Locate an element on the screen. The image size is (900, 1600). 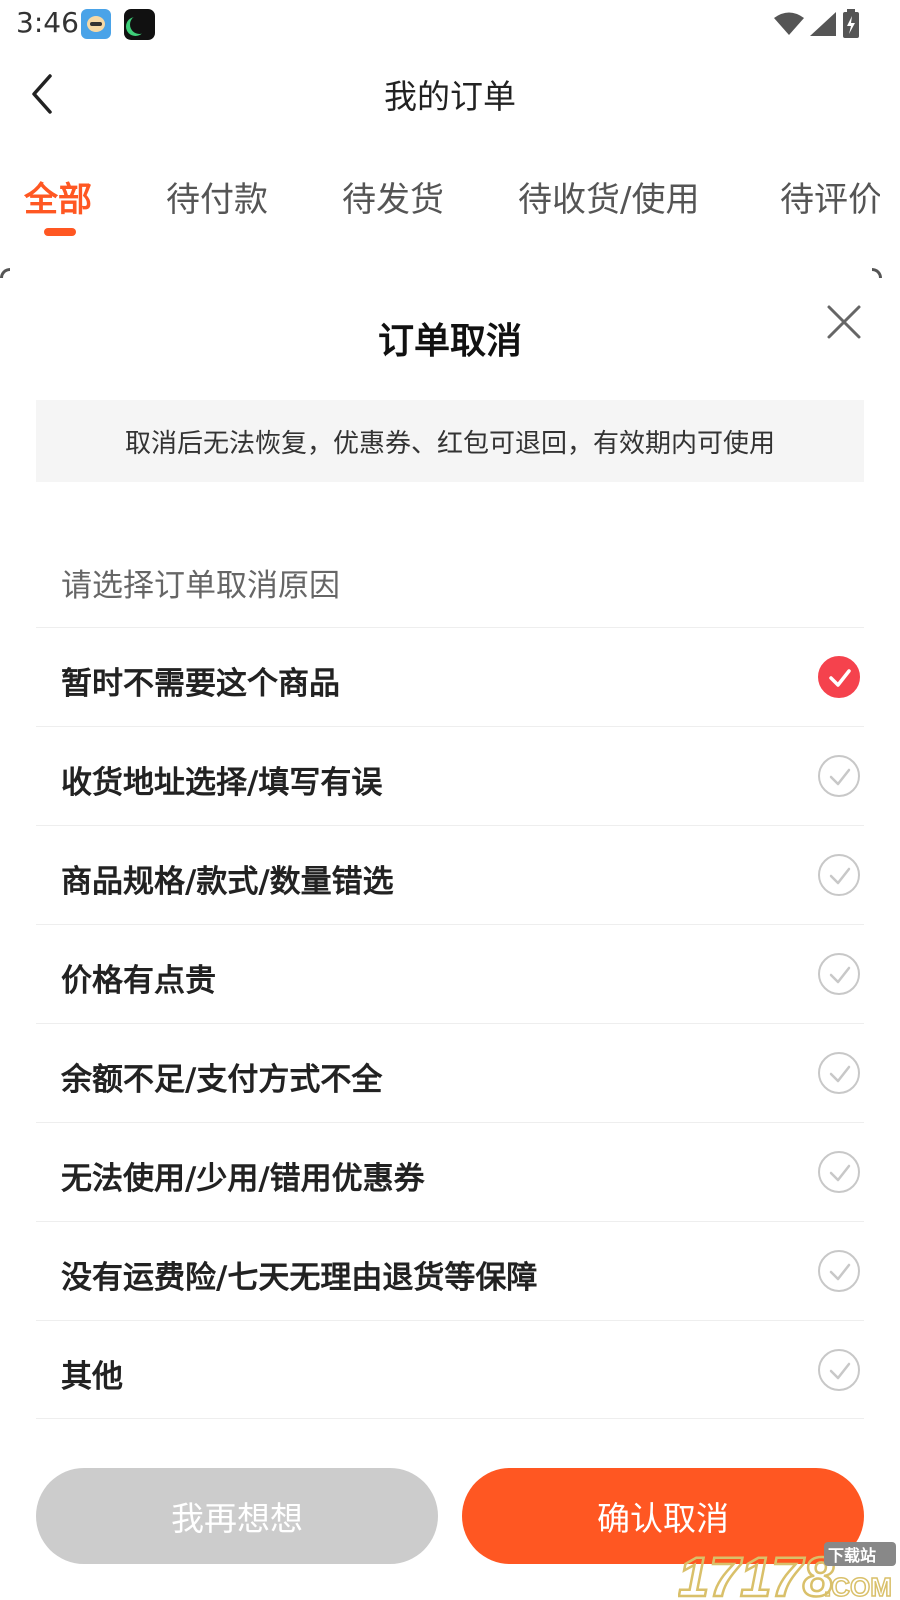
cancel-notice: 取消后无法恢复，优惠券、红包可退回，有效期内可使用 is located at coordinates (450, 441).